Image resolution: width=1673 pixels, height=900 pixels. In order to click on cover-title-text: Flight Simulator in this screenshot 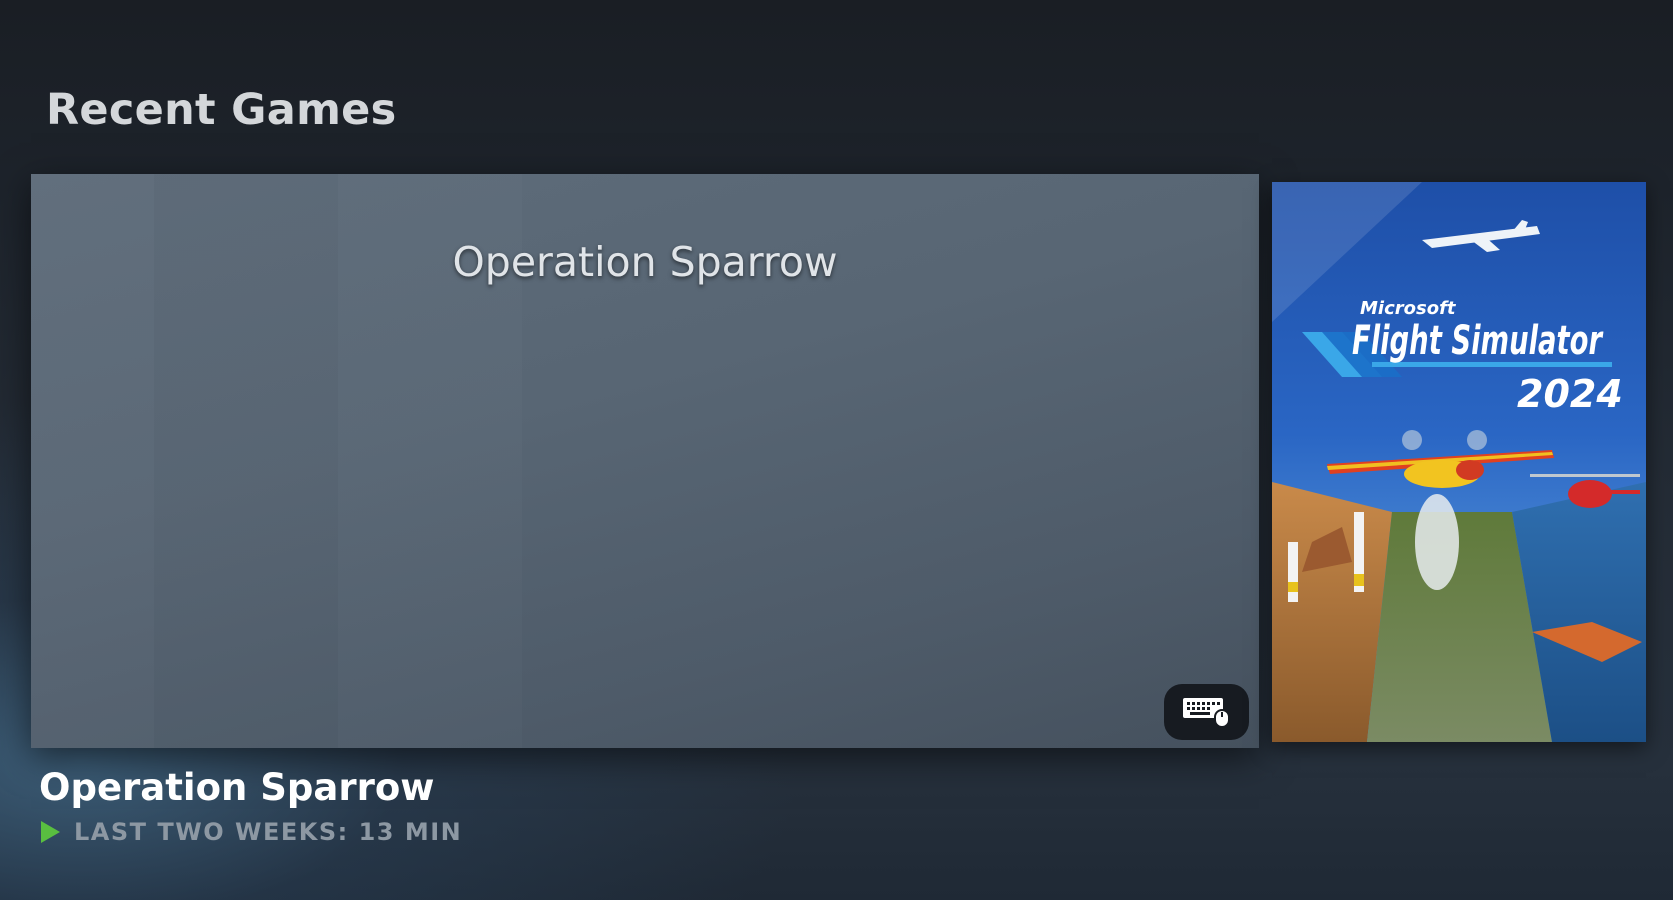, I will do `click(1478, 341)`.